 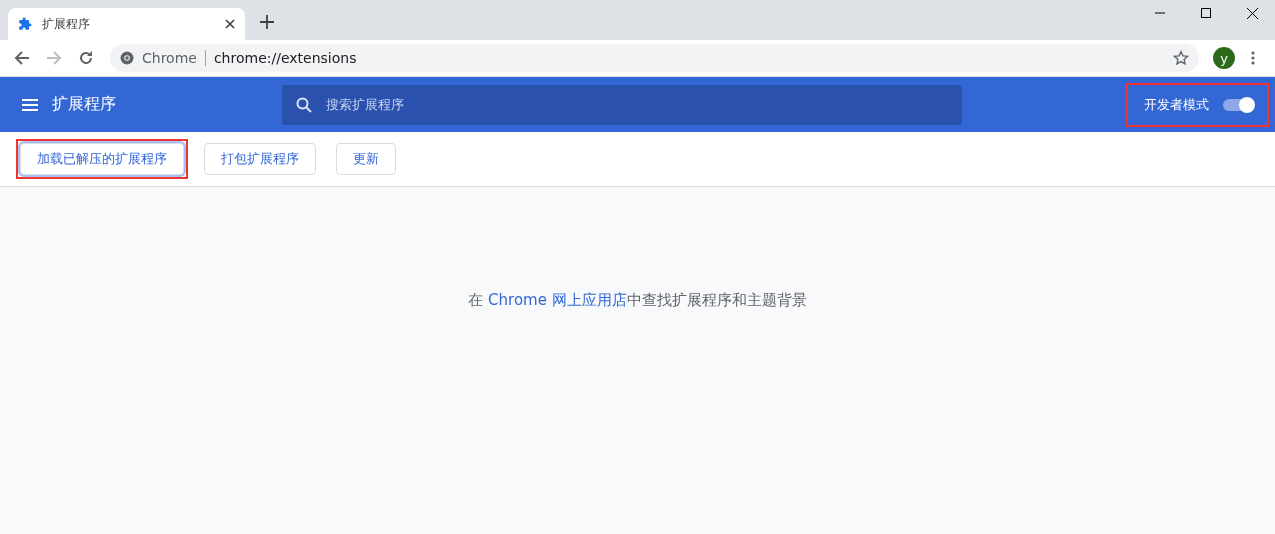 What do you see at coordinates (84, 104) in the screenshot?
I see `page-title: 扩展程序` at bounding box center [84, 104].